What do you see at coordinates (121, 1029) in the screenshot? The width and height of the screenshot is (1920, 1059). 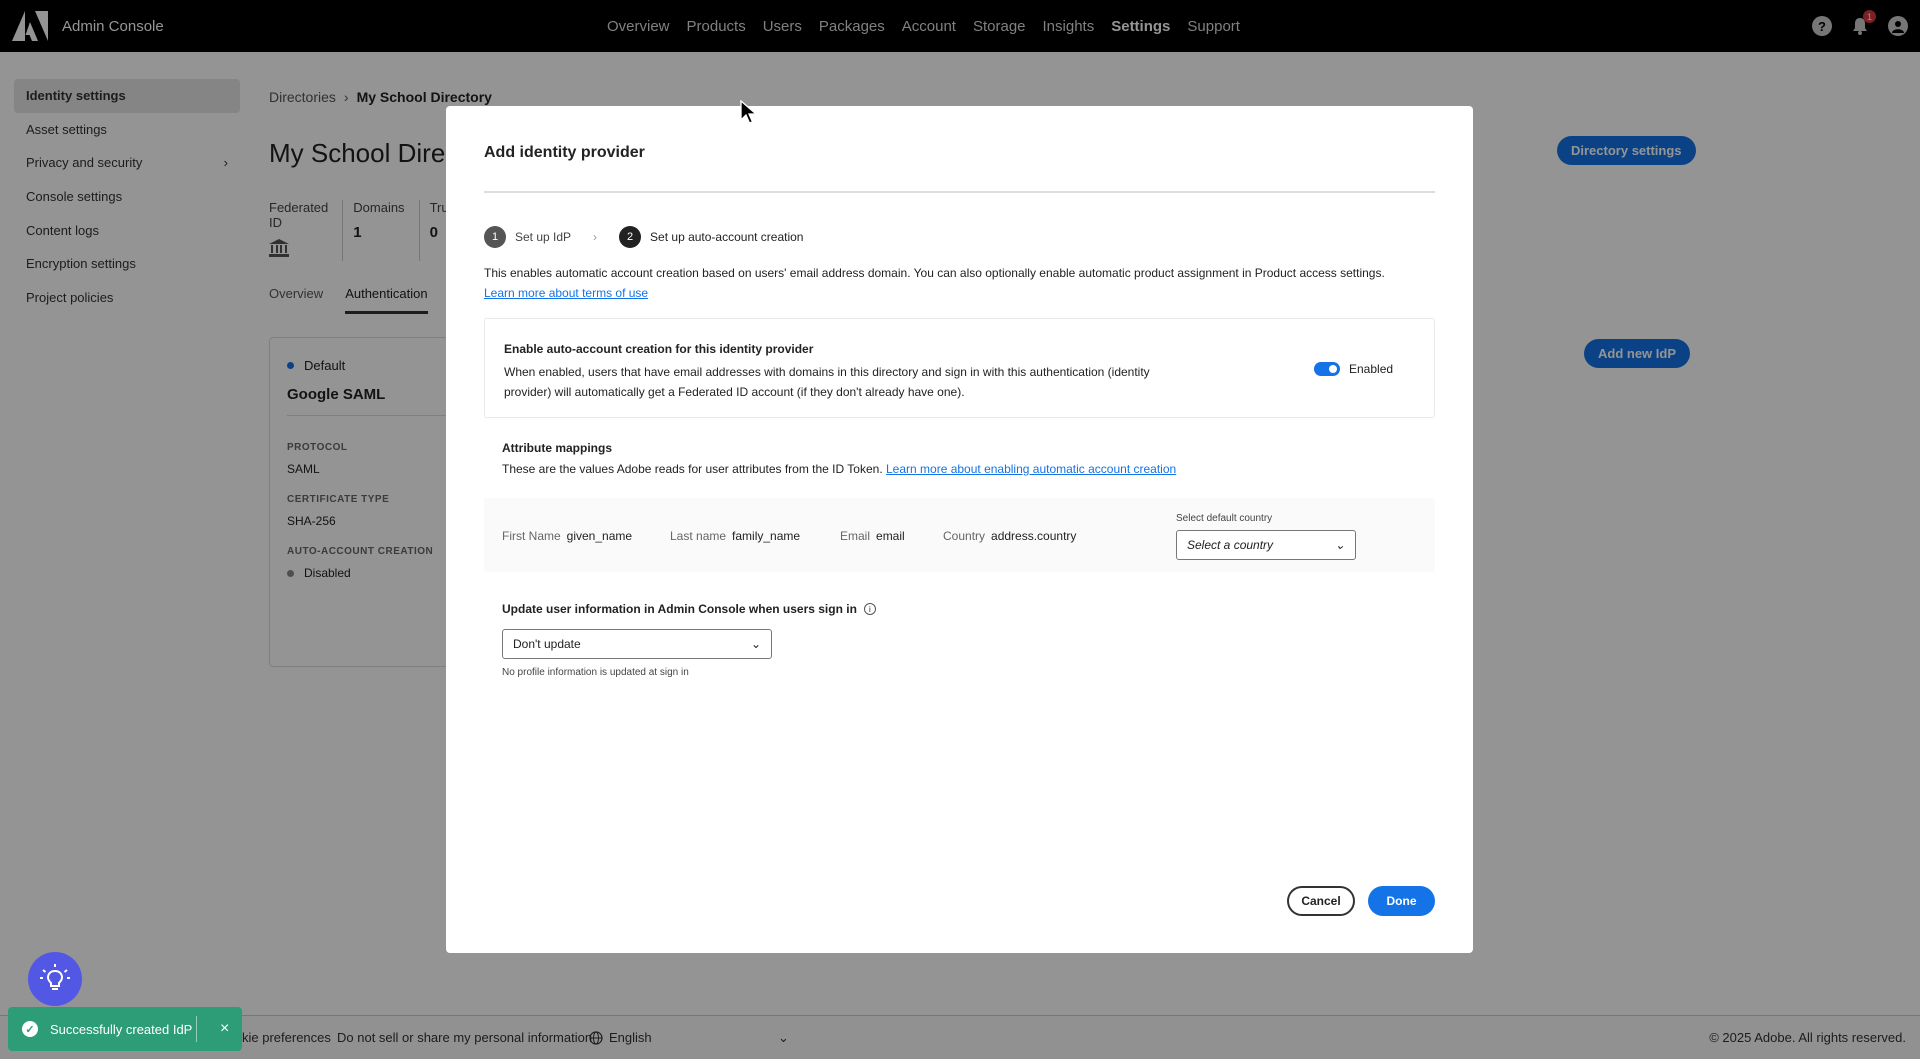 I see `toast-message: Successfully created IdP` at bounding box center [121, 1029].